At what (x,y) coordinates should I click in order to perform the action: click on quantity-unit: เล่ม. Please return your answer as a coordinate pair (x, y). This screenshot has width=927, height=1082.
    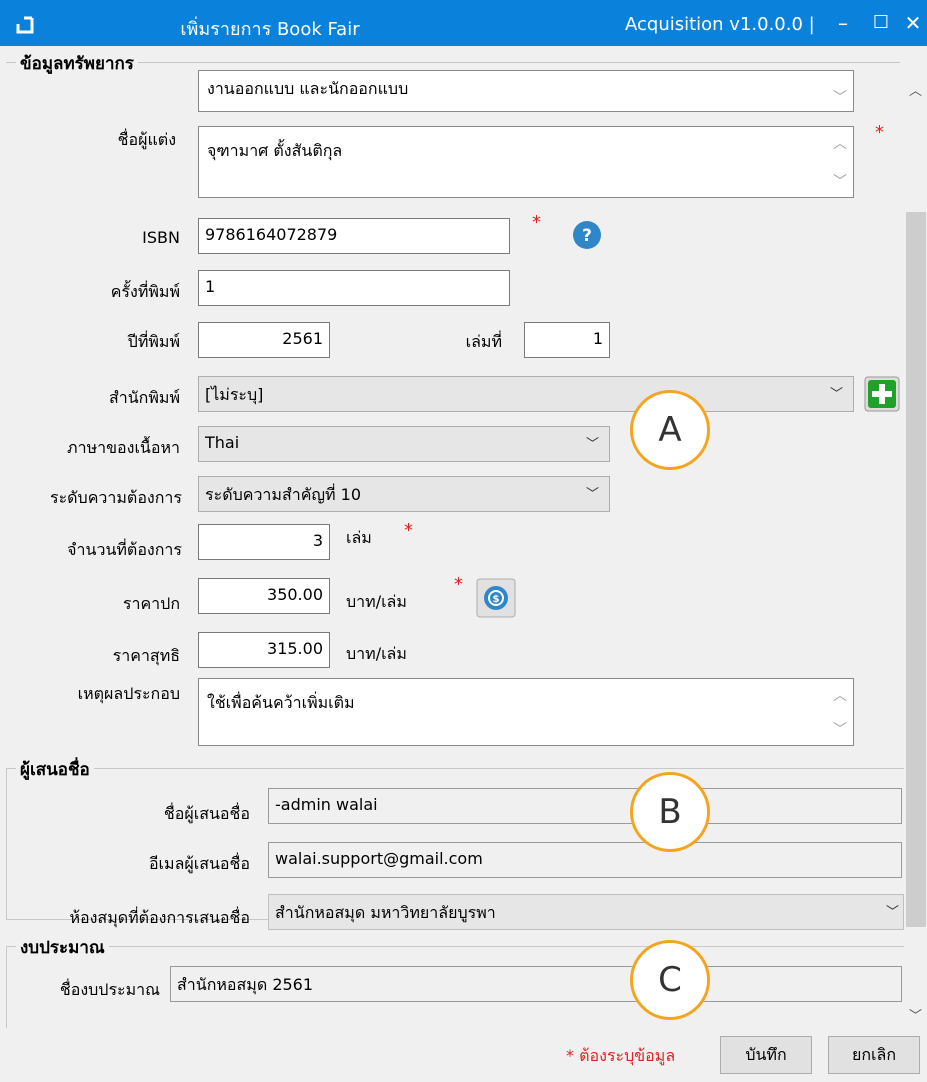
    Looking at the image, I should click on (359, 537).